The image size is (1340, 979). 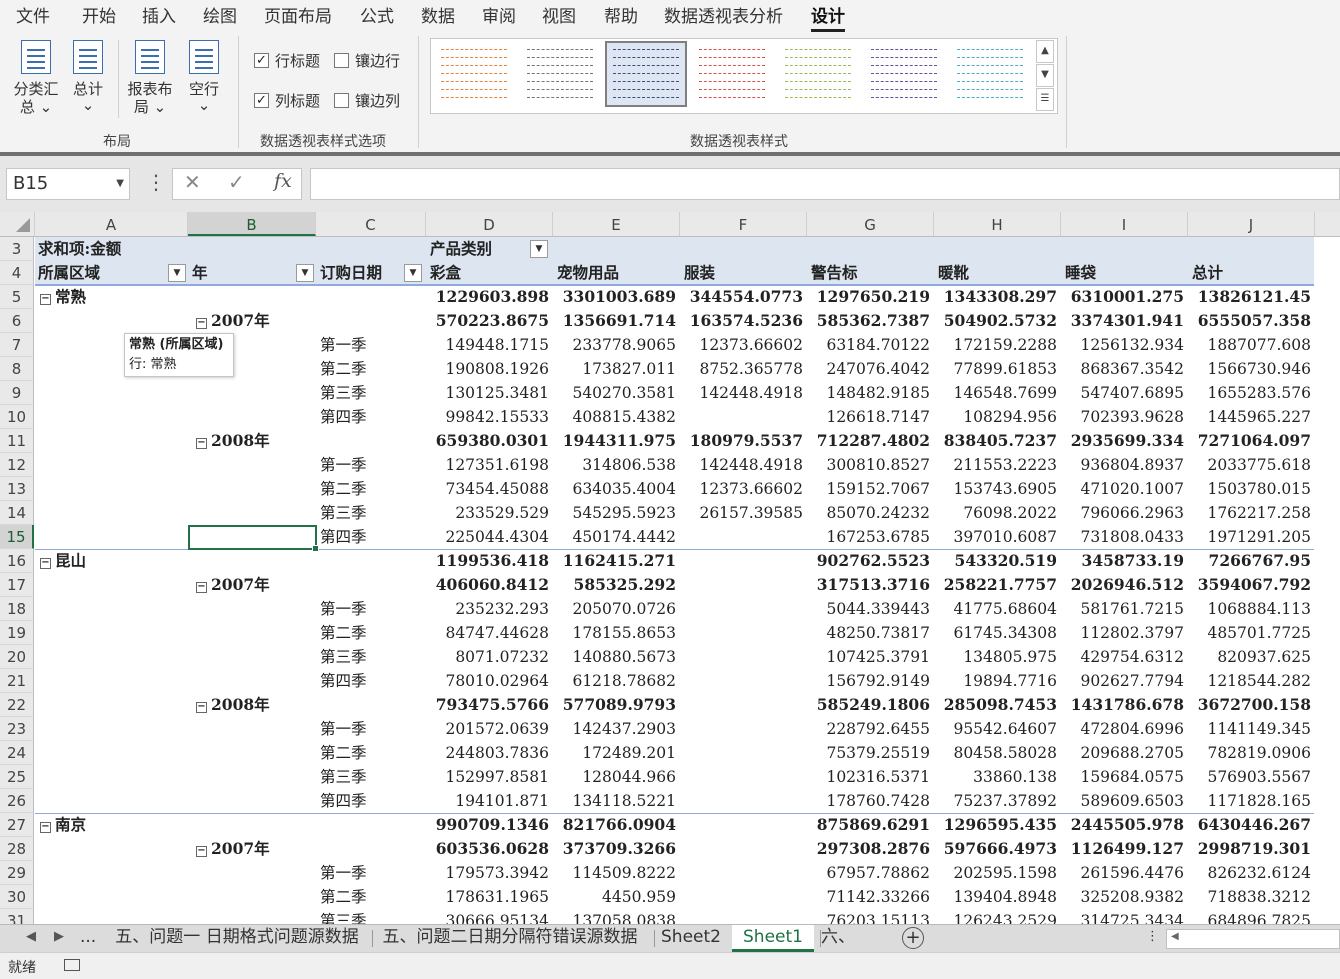 What do you see at coordinates (17, 537) in the screenshot?
I see `row-header-15: 15` at bounding box center [17, 537].